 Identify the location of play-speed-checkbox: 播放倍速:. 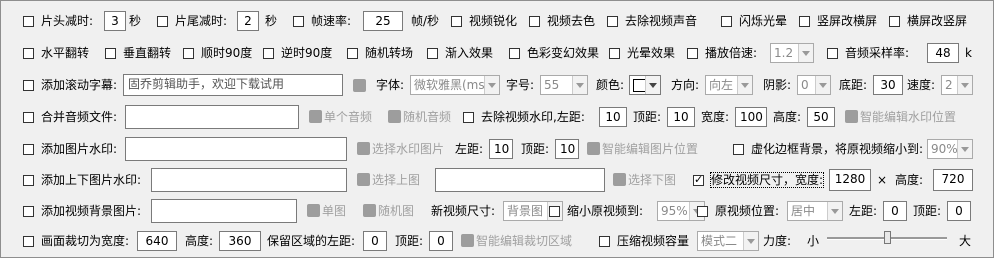
(722, 53).